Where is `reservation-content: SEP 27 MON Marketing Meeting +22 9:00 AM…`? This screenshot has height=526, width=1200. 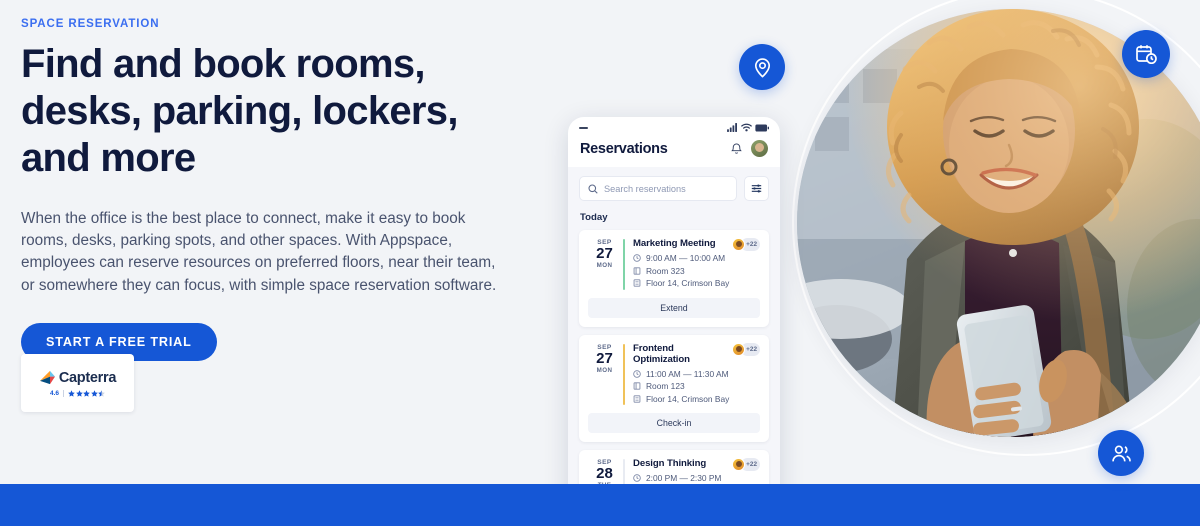
reservation-content: SEP 27 MON Marketing Meeting +22 9:00 AM… is located at coordinates (674, 264).